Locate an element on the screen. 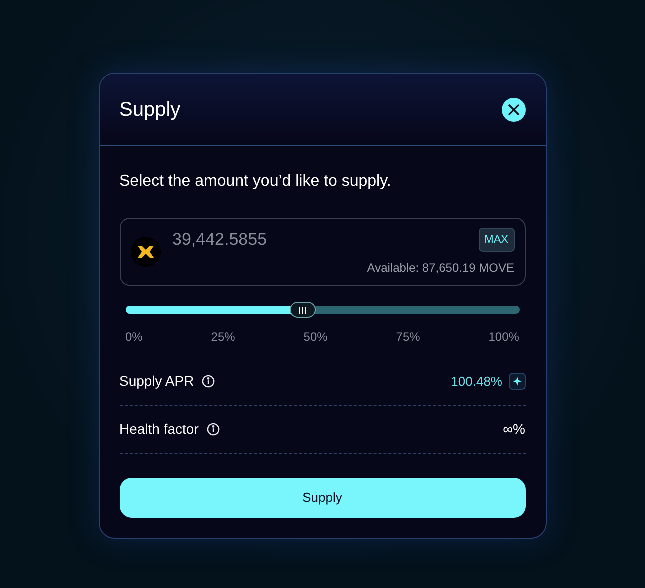 The image size is (645, 588). dialog-title: Supply is located at coordinates (150, 110).